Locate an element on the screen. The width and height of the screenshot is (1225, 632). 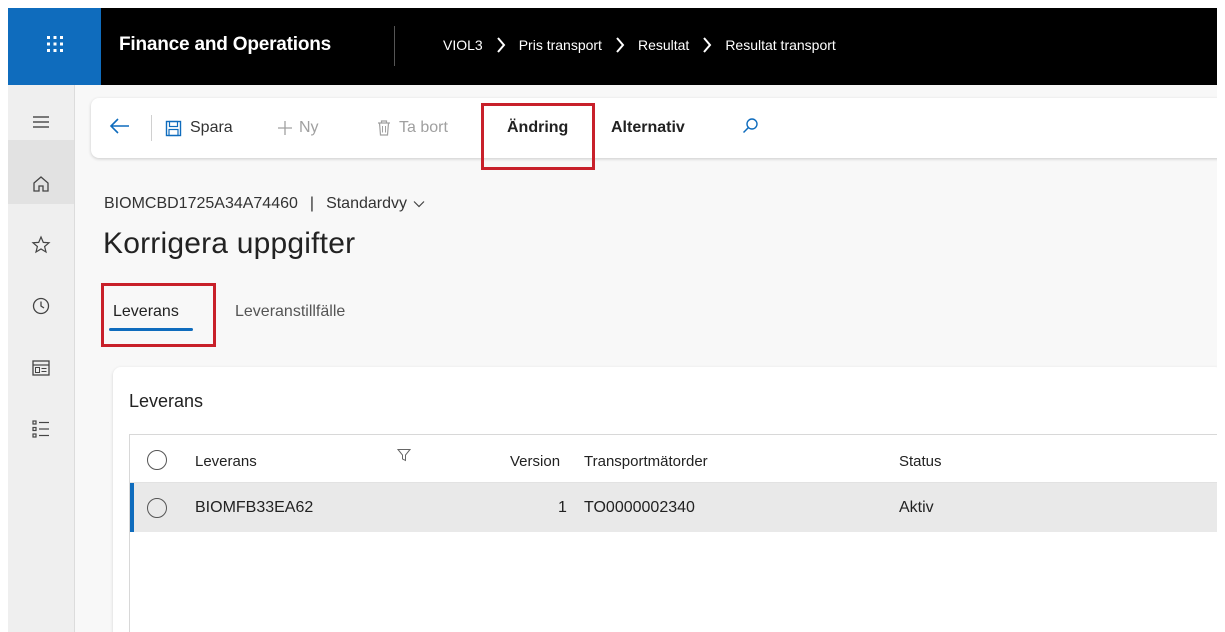
modules-icon is located at coordinates (41, 429).